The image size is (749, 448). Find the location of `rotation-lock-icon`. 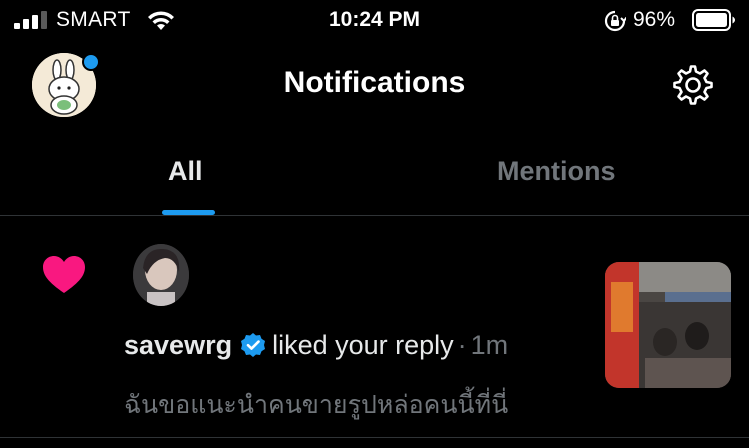

rotation-lock-icon is located at coordinates (615, 21).